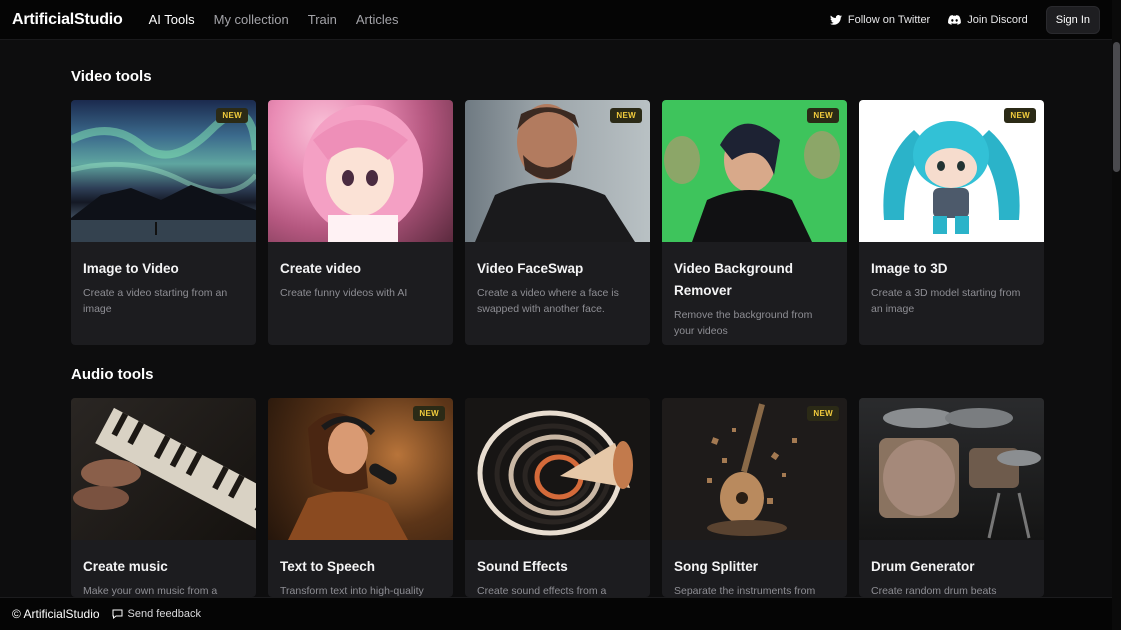 The image size is (1121, 630). What do you see at coordinates (352, 591) in the screenshot?
I see `card-description: Transform text into high-quality` at bounding box center [352, 591].